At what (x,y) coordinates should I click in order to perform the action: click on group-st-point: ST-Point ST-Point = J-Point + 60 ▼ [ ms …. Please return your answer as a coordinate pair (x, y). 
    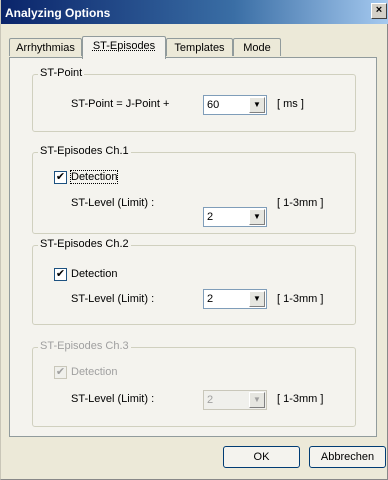
    Looking at the image, I should click on (194, 99).